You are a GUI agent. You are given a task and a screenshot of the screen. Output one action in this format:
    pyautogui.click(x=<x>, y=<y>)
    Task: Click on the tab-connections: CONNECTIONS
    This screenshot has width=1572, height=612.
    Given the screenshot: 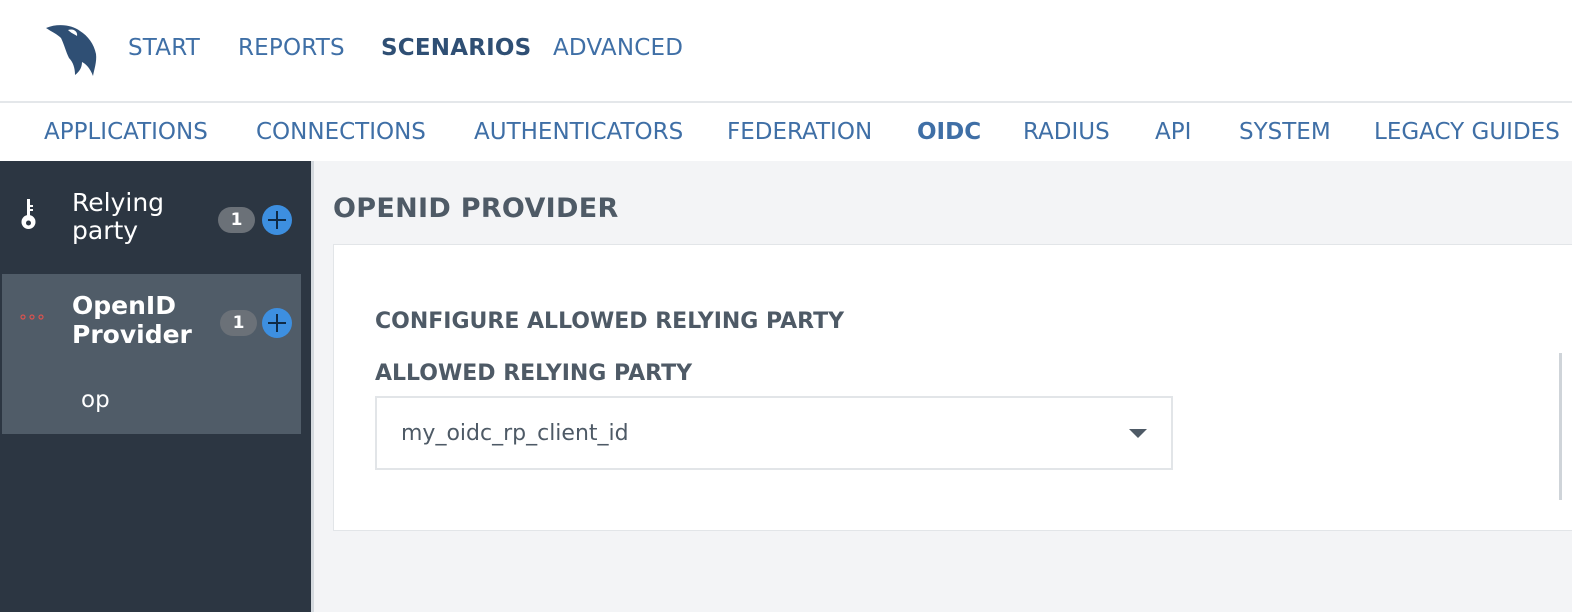 What is the action you would take?
    pyautogui.click(x=341, y=132)
    